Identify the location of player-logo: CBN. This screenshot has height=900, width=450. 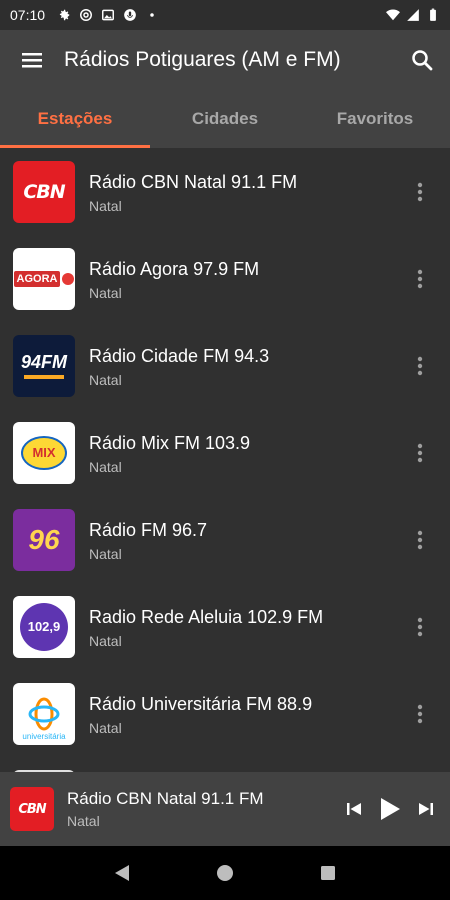
(32, 809).